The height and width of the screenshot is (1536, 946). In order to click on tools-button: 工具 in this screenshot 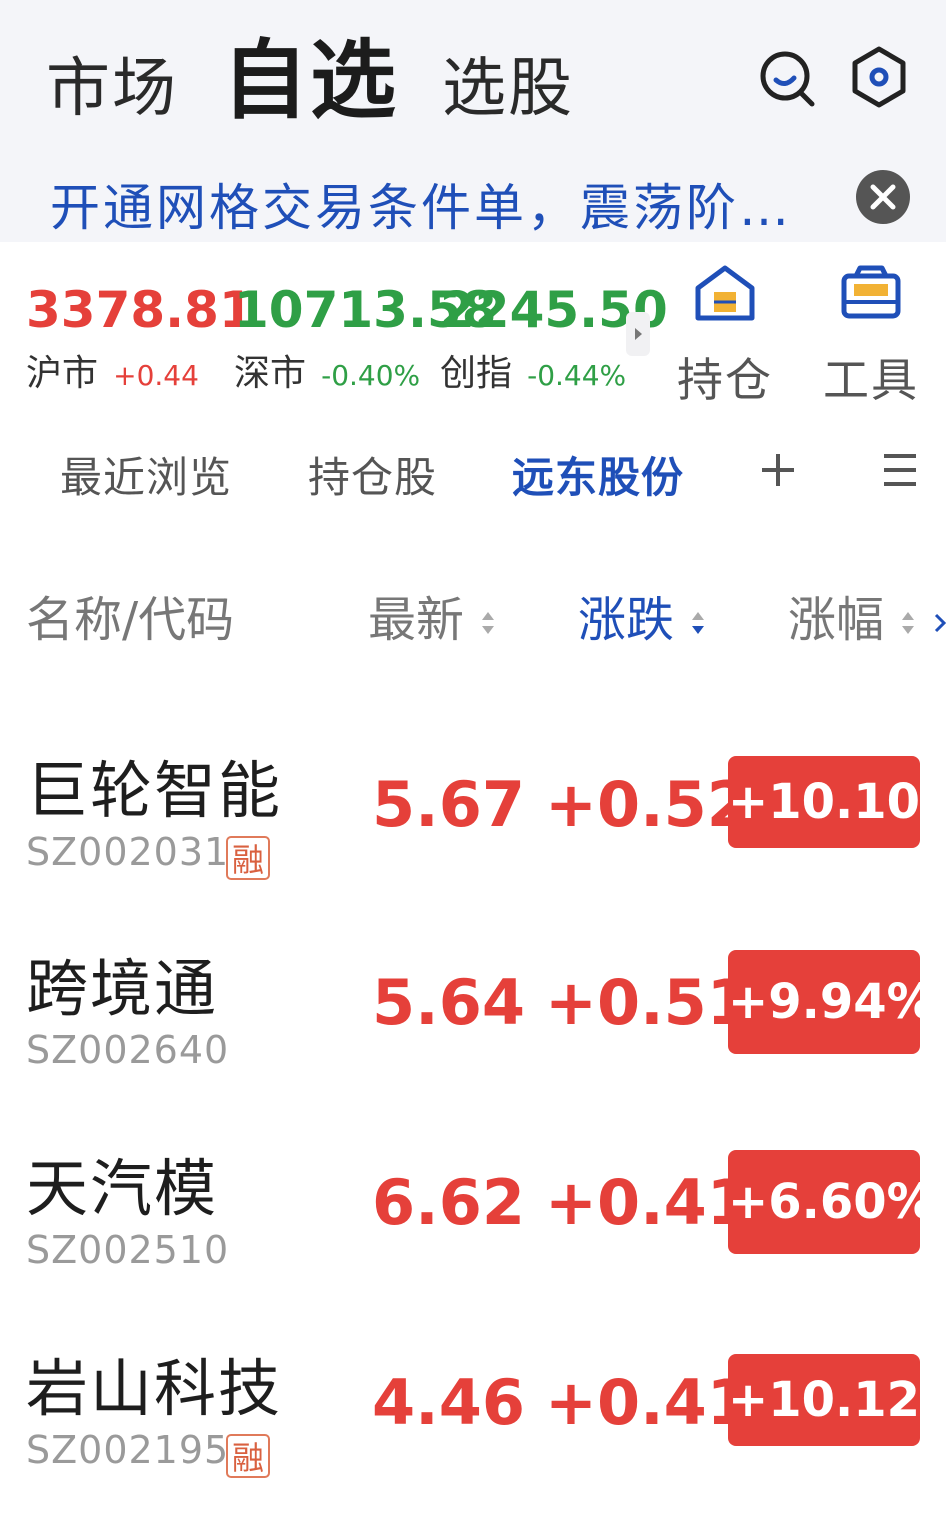, I will do `click(871, 336)`.